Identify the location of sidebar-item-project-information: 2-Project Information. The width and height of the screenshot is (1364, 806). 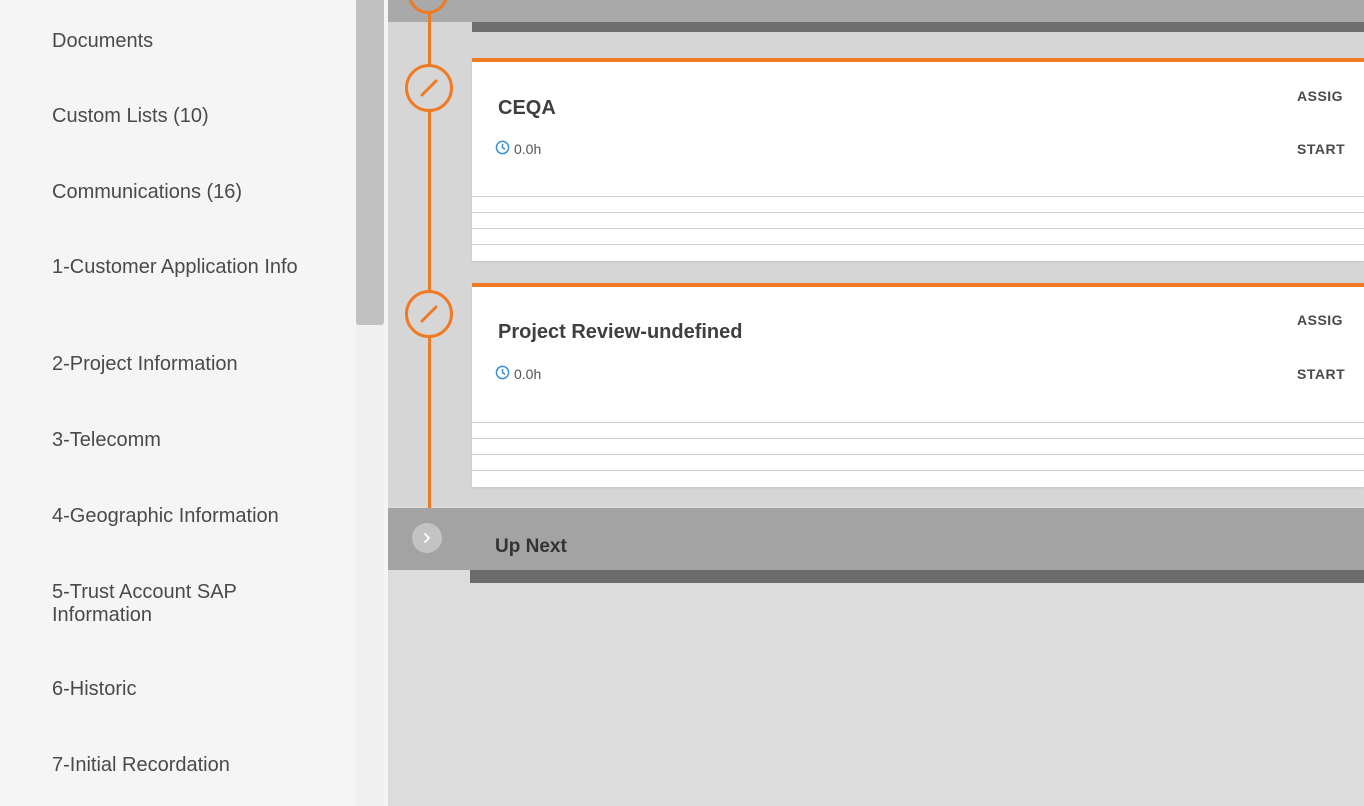
(197, 364).